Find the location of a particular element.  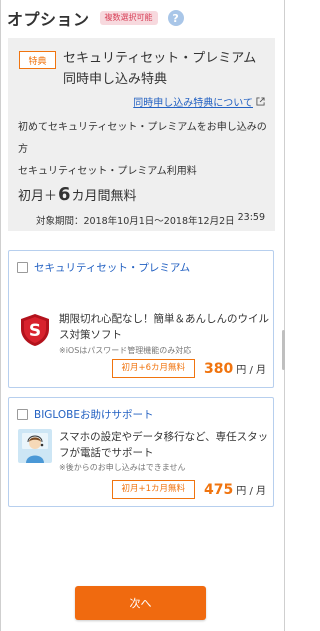

option-description: スマホの設定やデータ移行など、専任スタッフが電話でサポート is located at coordinates (164, 445).